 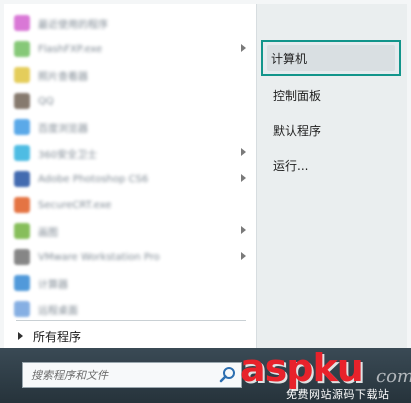 I want to click on default-programs-label: 默认程序, so click(x=297, y=130).